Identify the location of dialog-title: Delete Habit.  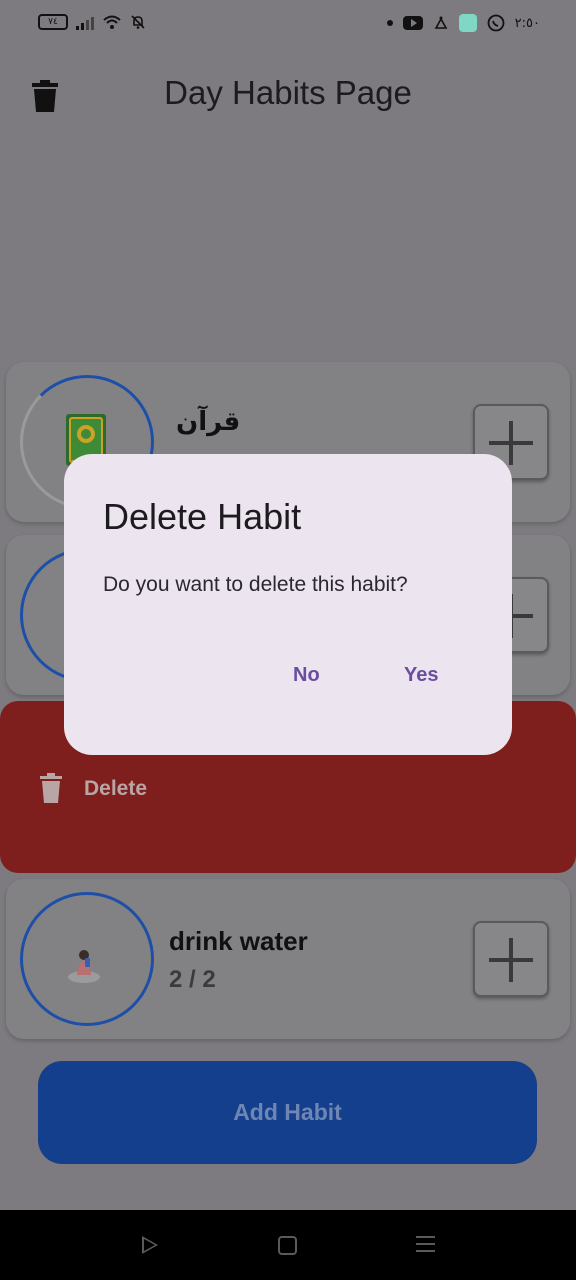
(202, 516).